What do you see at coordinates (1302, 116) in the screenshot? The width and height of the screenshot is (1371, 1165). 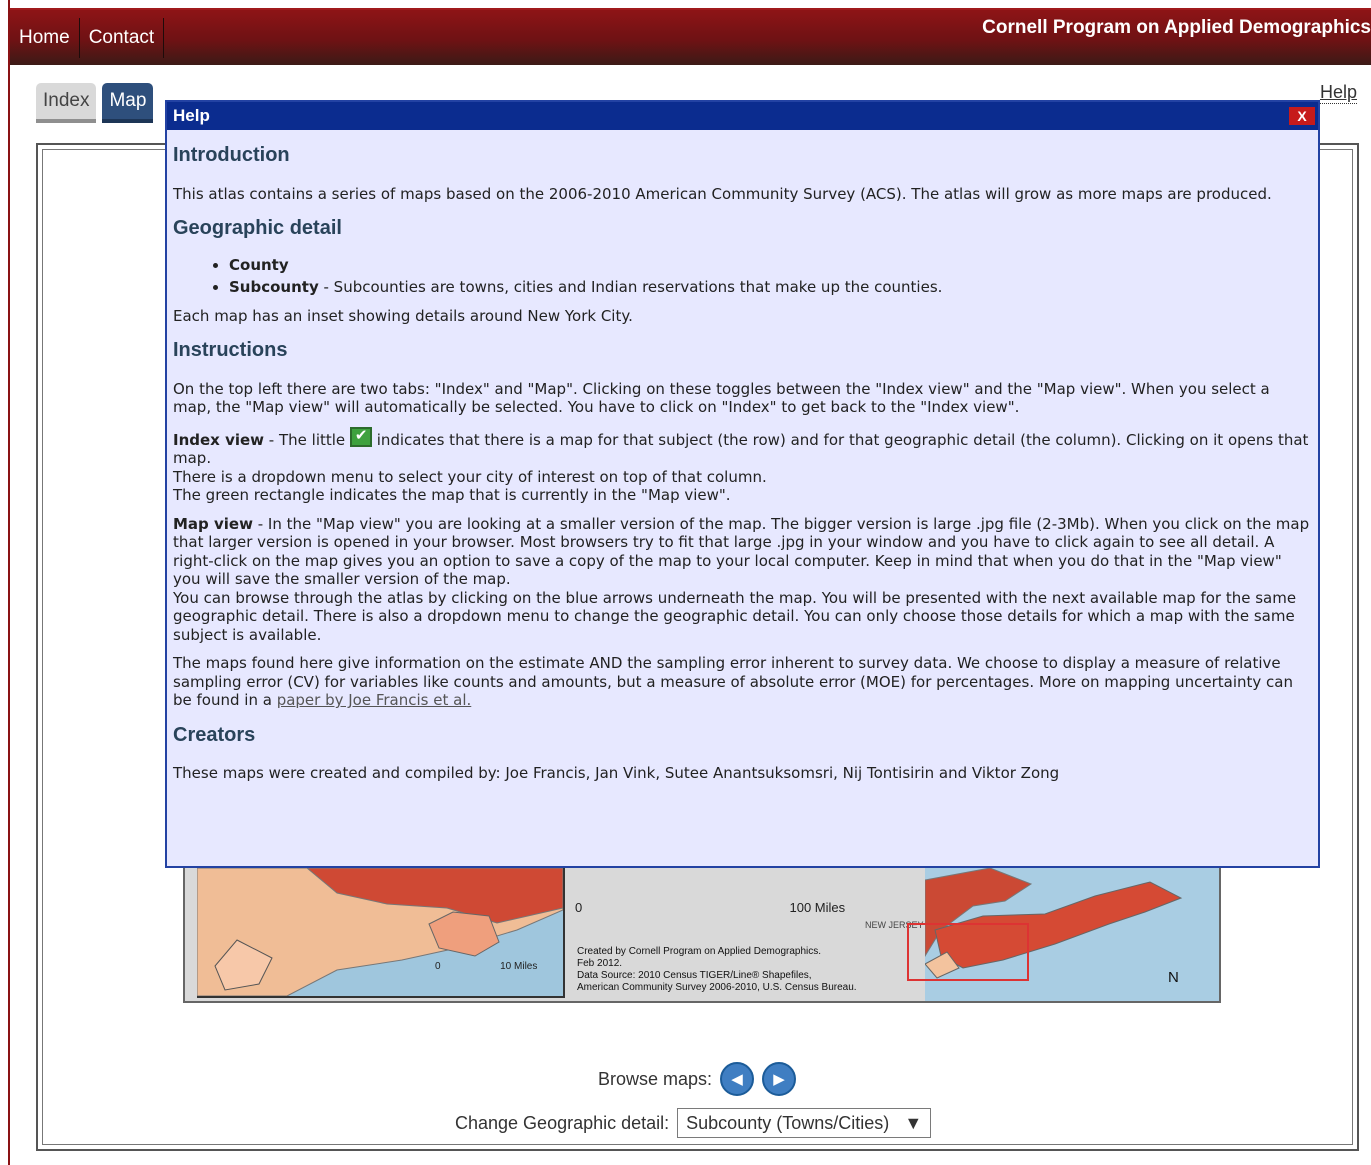 I see `close-help-button: X` at bounding box center [1302, 116].